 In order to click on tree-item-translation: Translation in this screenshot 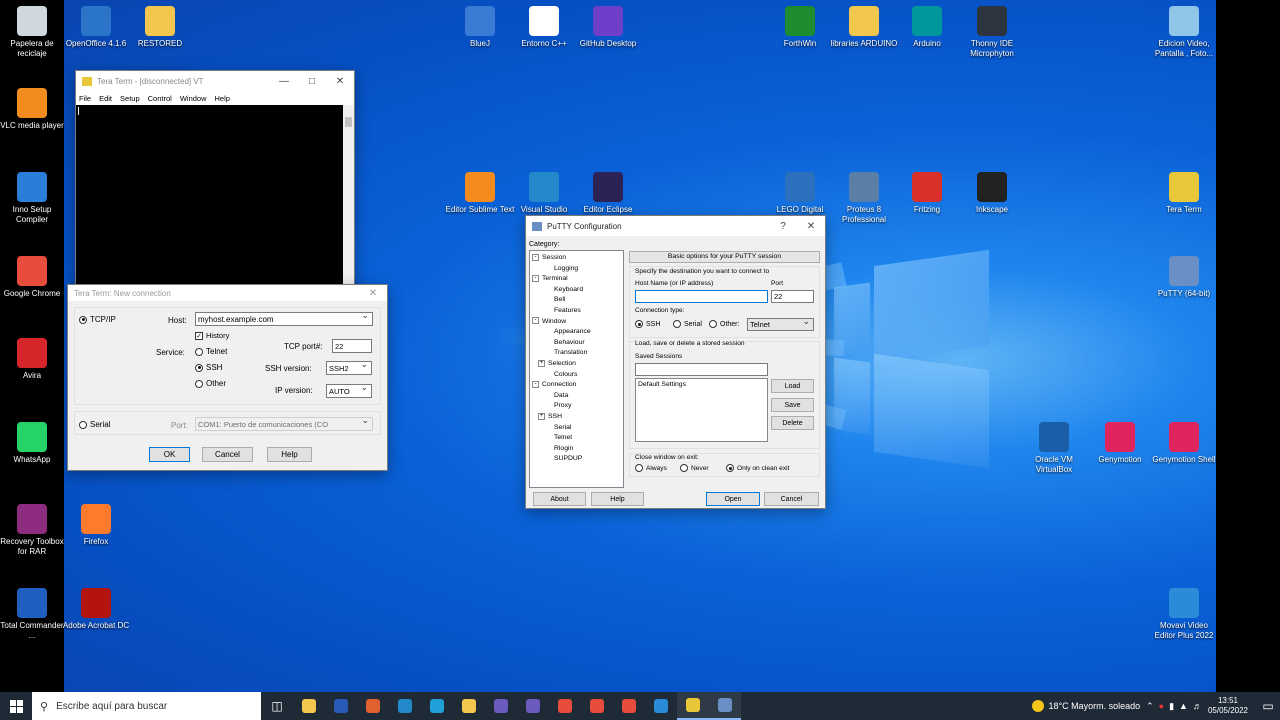, I will do `click(561, 353)`.